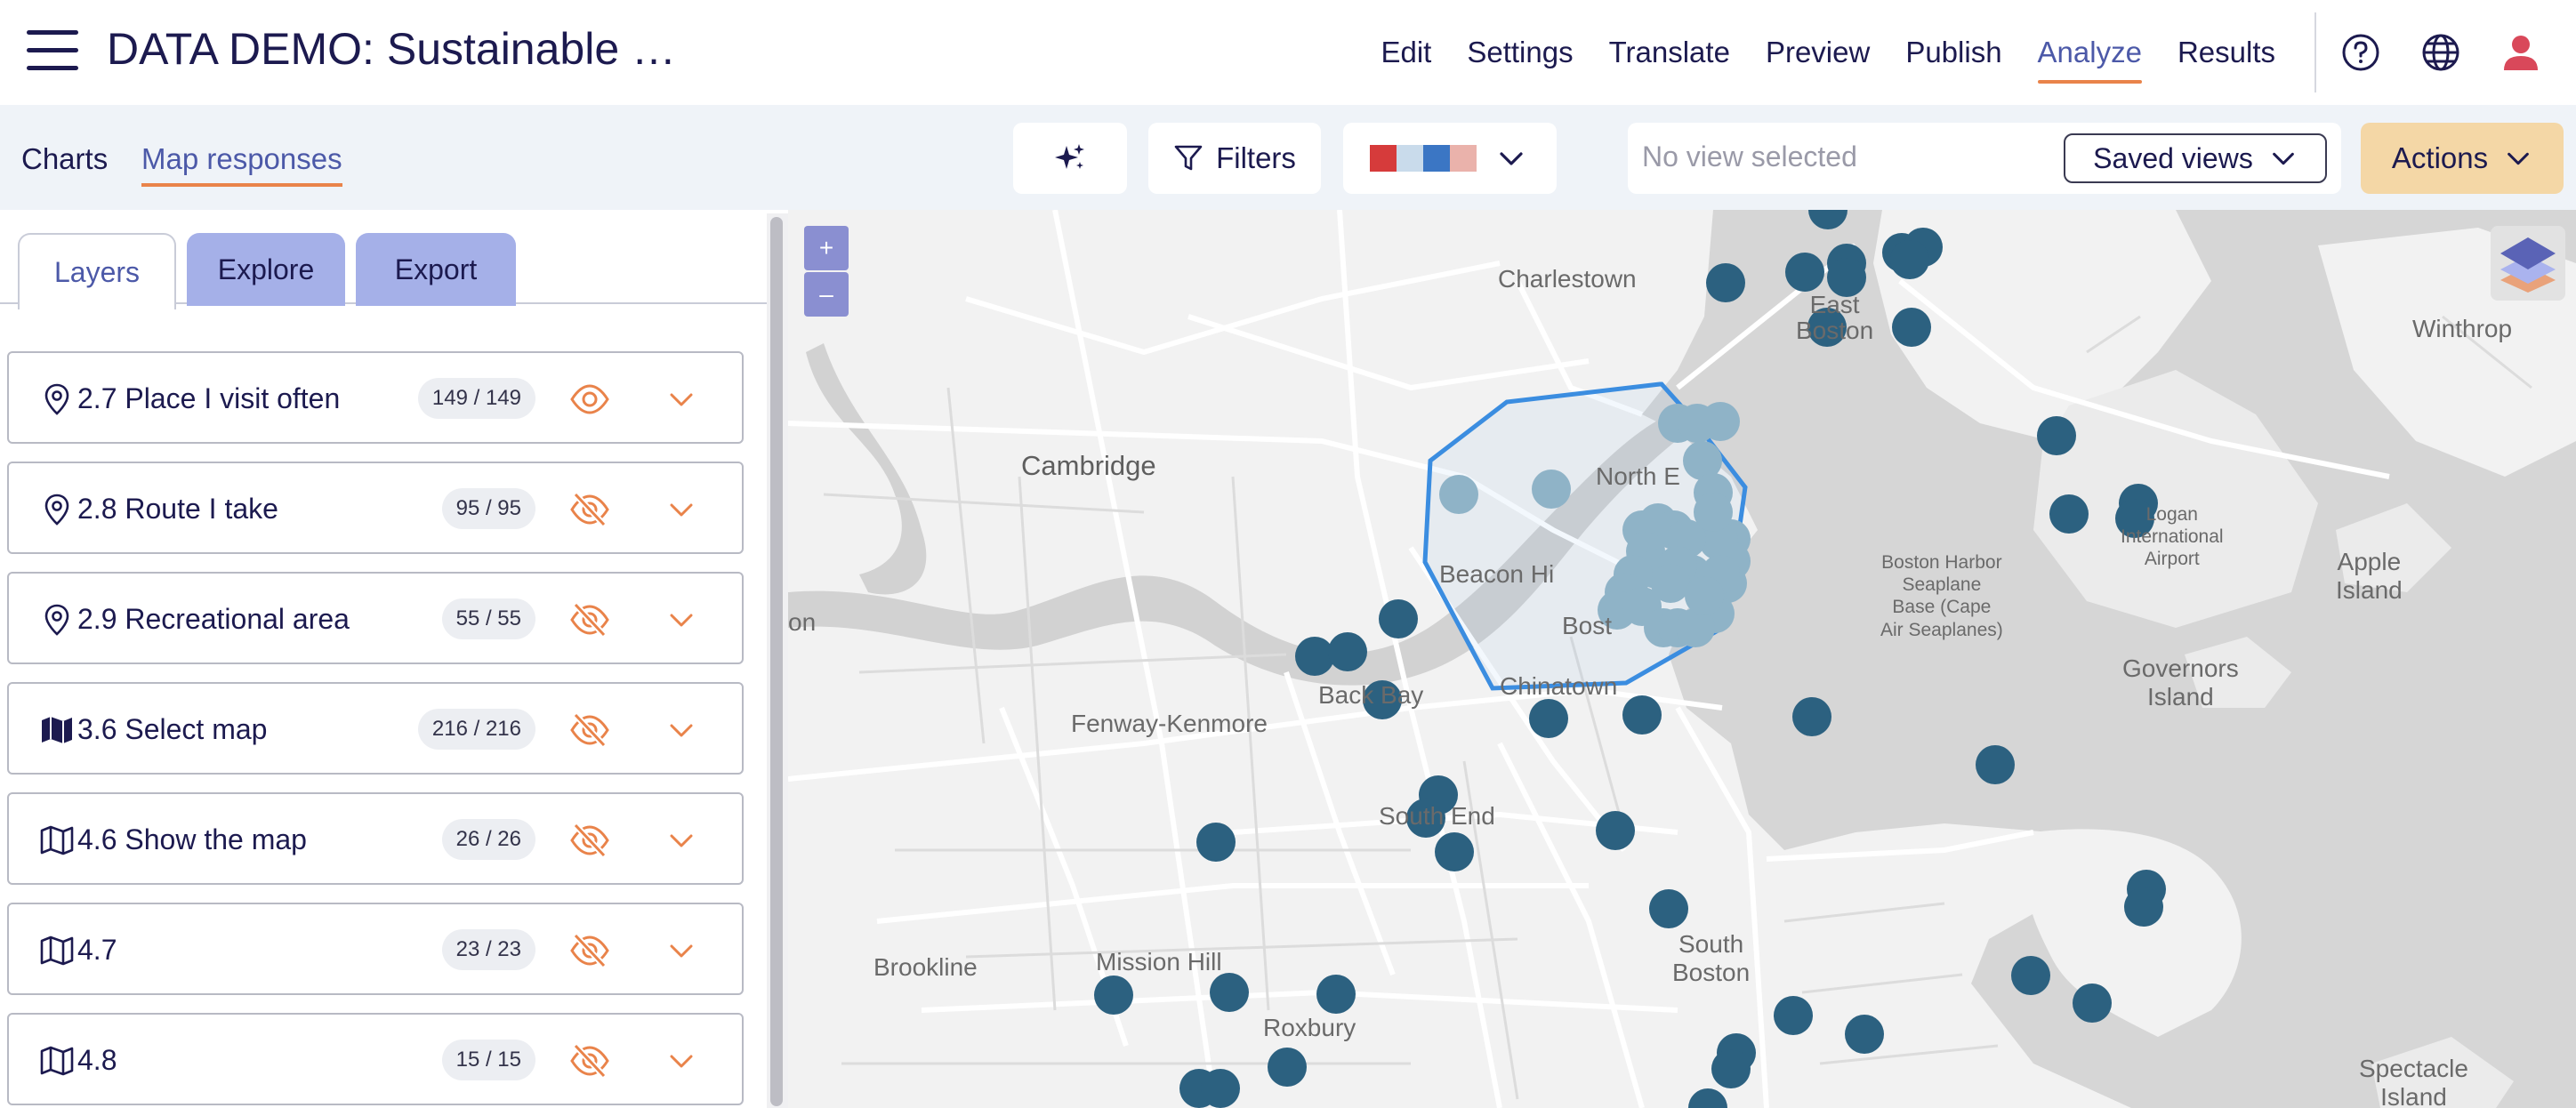  I want to click on panel-scrollbar, so click(777, 660).